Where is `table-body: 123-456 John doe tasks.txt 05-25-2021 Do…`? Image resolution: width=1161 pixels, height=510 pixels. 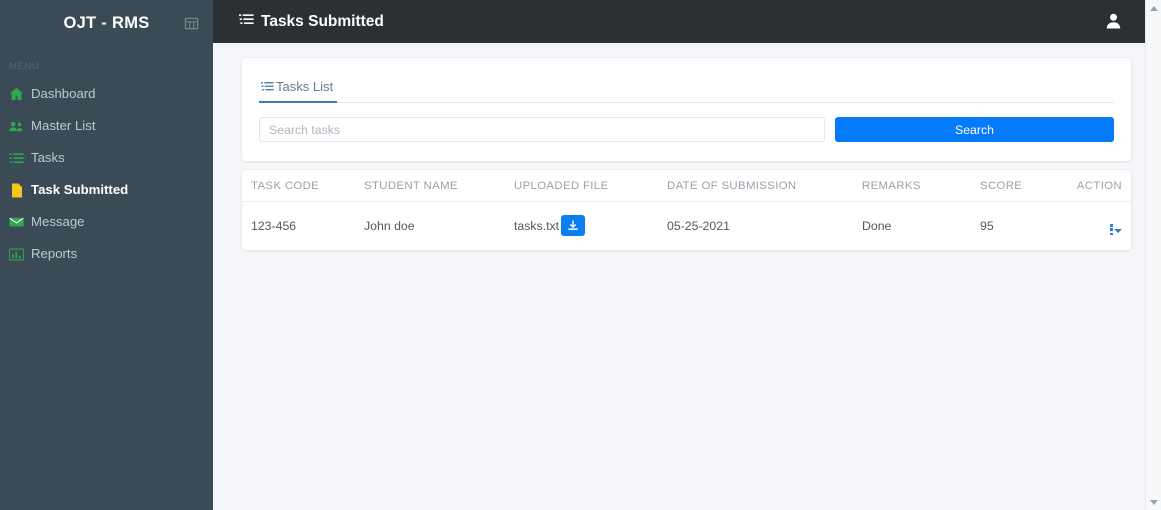 table-body: 123-456 John doe tasks.txt 05-25-2021 Do… is located at coordinates (686, 226).